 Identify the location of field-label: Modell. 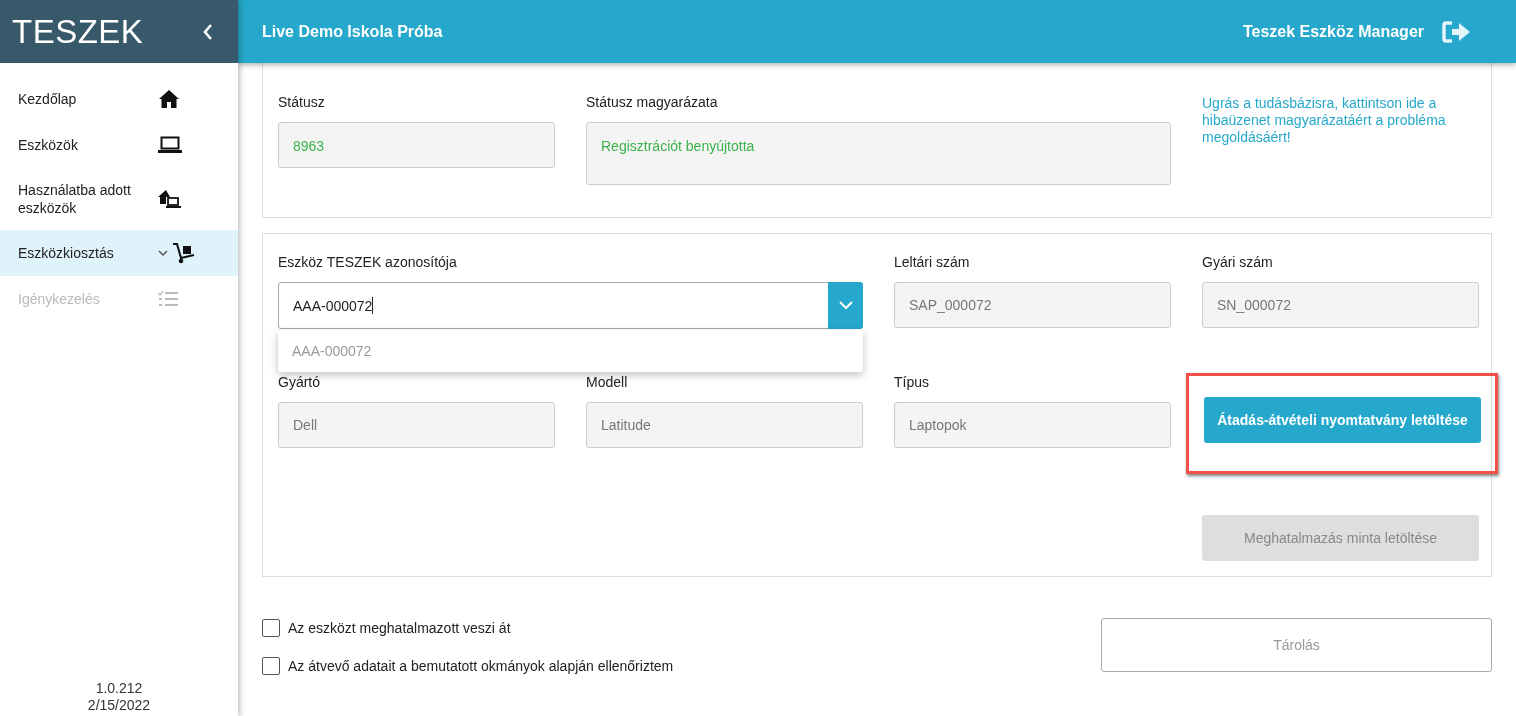
(607, 383).